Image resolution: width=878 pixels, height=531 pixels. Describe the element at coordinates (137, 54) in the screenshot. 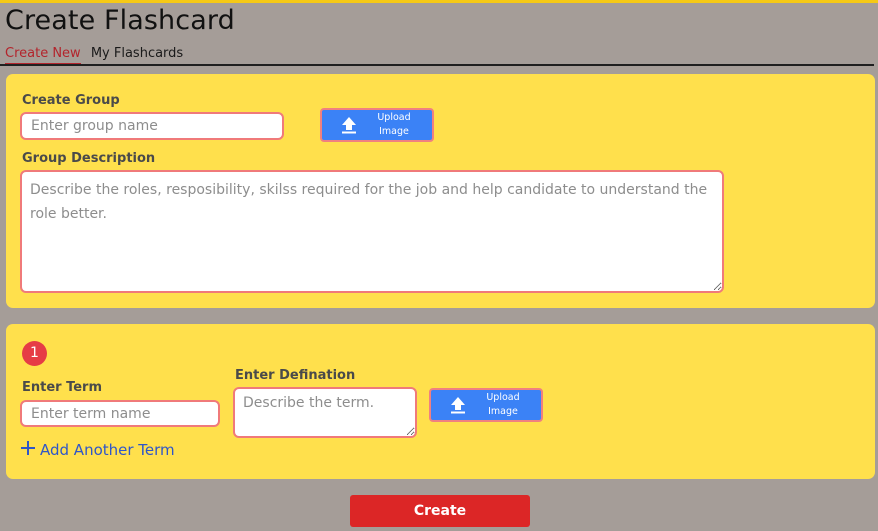

I see `tab-my-flashcards: My Flashcards` at that location.